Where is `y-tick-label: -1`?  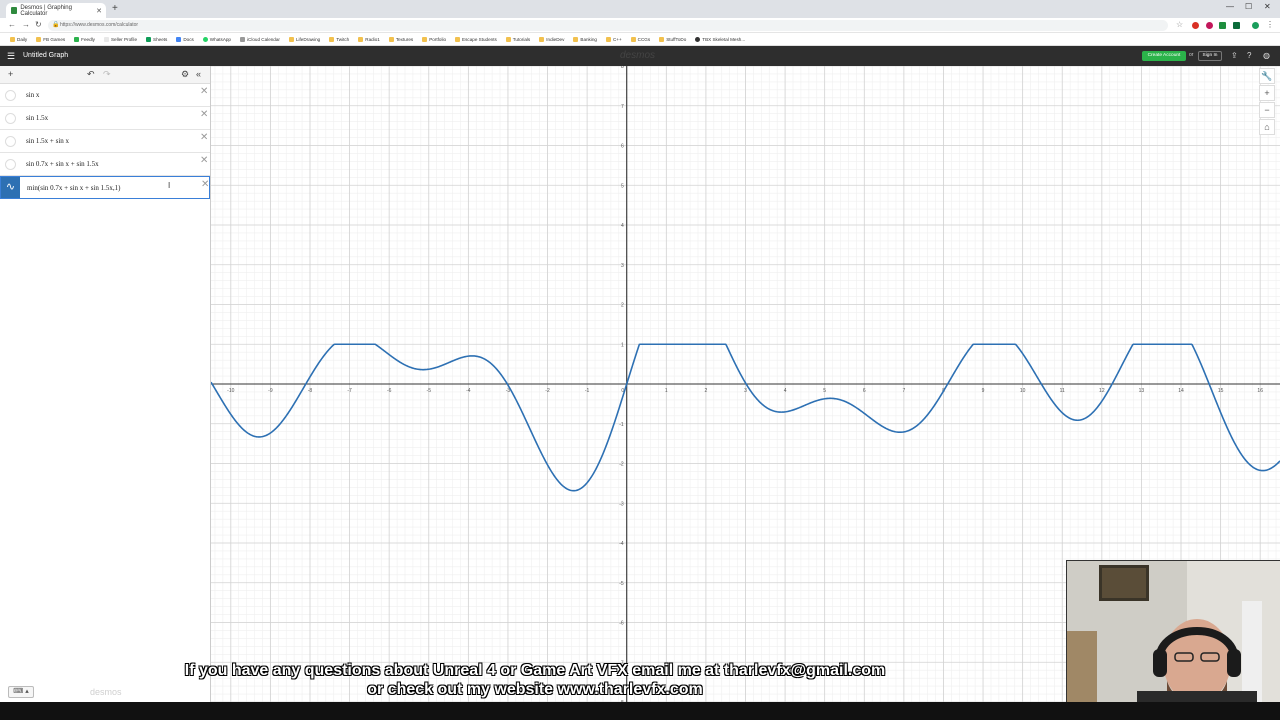
y-tick-label: -1 is located at coordinates (621, 425).